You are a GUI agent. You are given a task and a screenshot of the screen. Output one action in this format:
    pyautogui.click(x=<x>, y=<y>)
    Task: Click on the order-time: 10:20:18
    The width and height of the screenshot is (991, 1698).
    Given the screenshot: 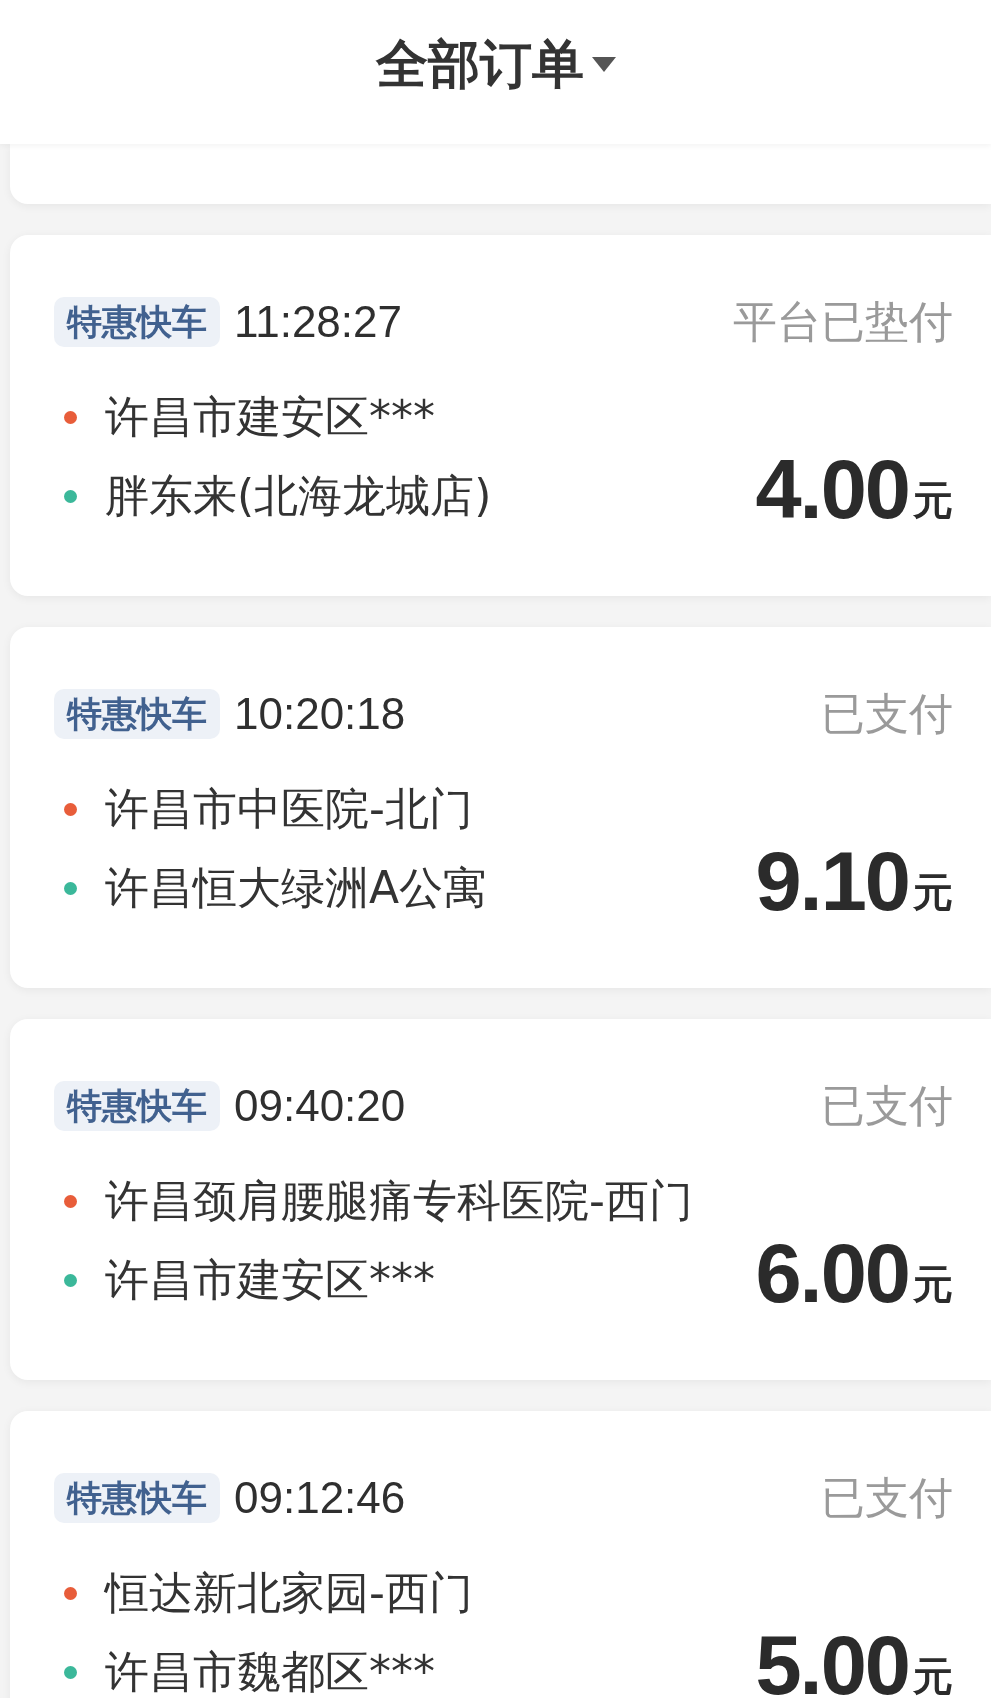 What is the action you would take?
    pyautogui.click(x=320, y=714)
    